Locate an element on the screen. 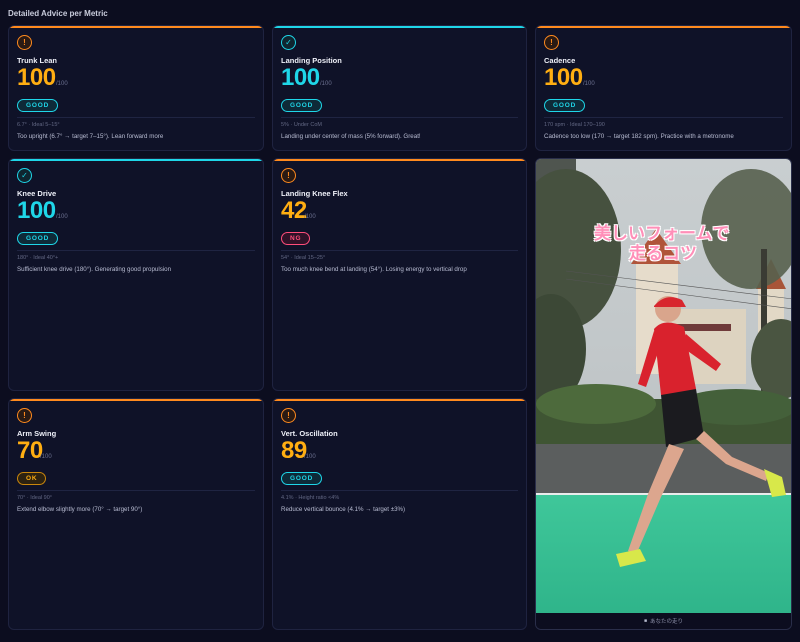 The image size is (800, 642). metric-ideal: 180° · Ideal 40°+ is located at coordinates (38, 258).